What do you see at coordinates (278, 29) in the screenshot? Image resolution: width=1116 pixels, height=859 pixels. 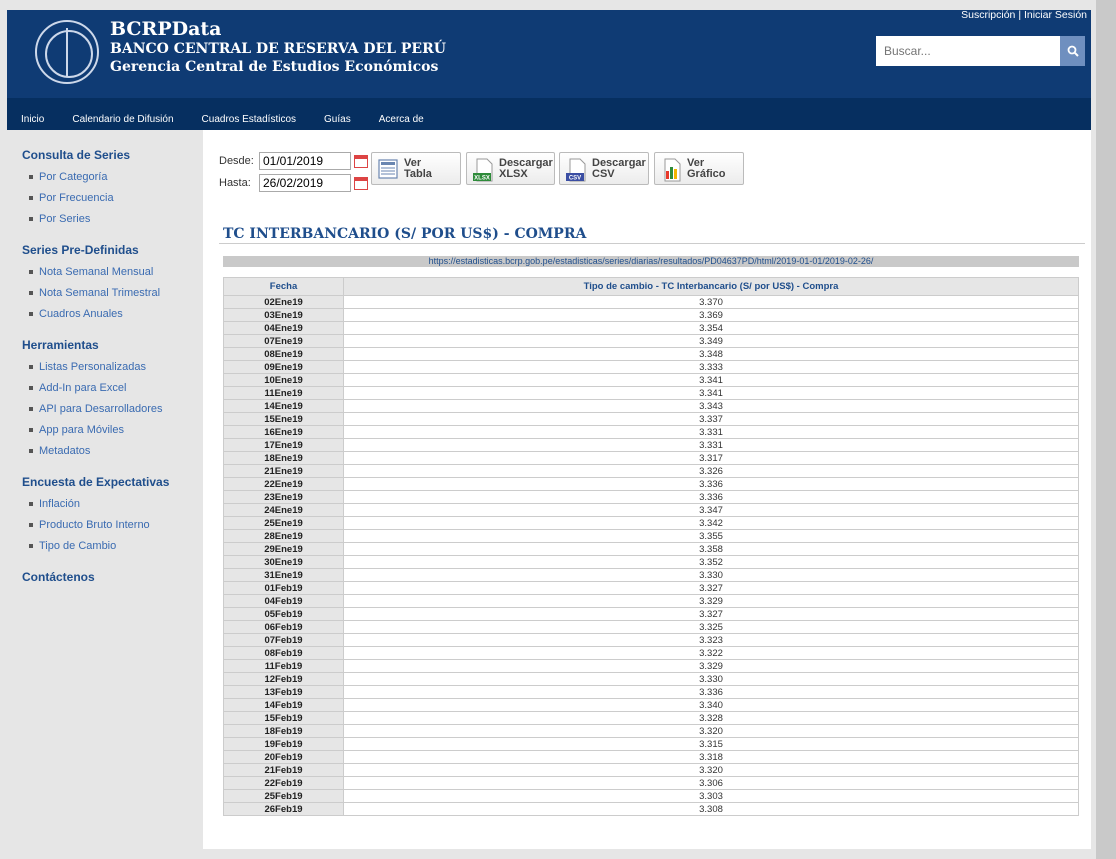 I see `brand-title: BCRPData` at bounding box center [278, 29].